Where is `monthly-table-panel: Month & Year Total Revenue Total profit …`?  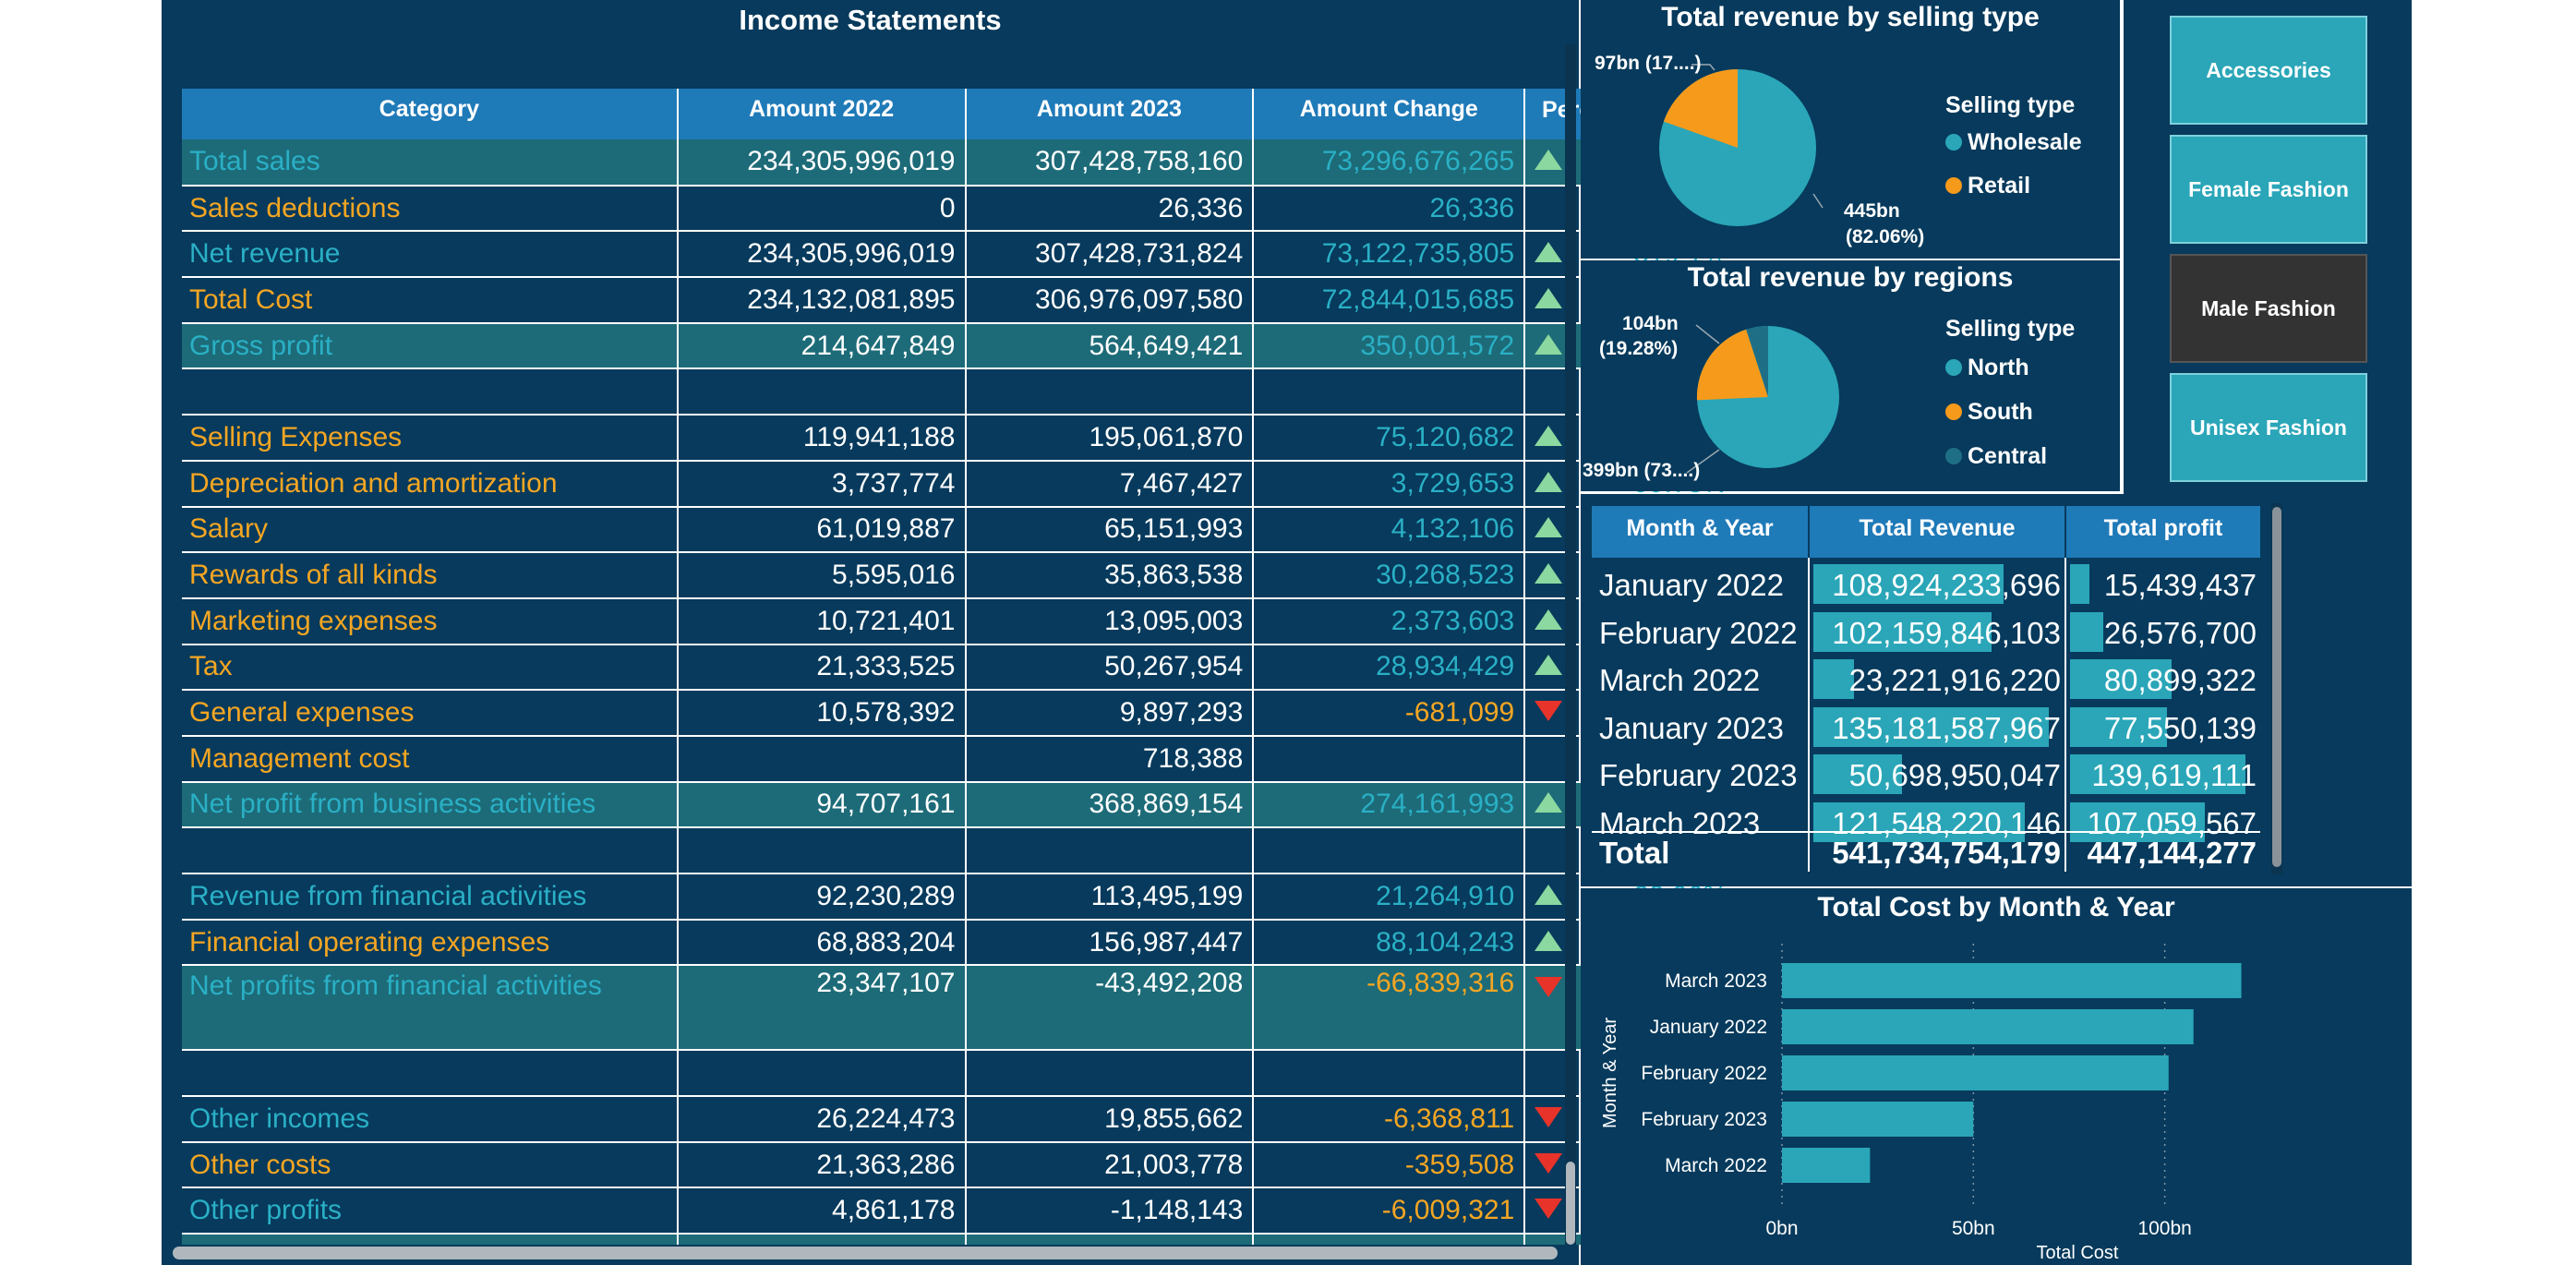
monthly-table-panel: Month & Year Total Revenue Total profit … is located at coordinates (1996, 690).